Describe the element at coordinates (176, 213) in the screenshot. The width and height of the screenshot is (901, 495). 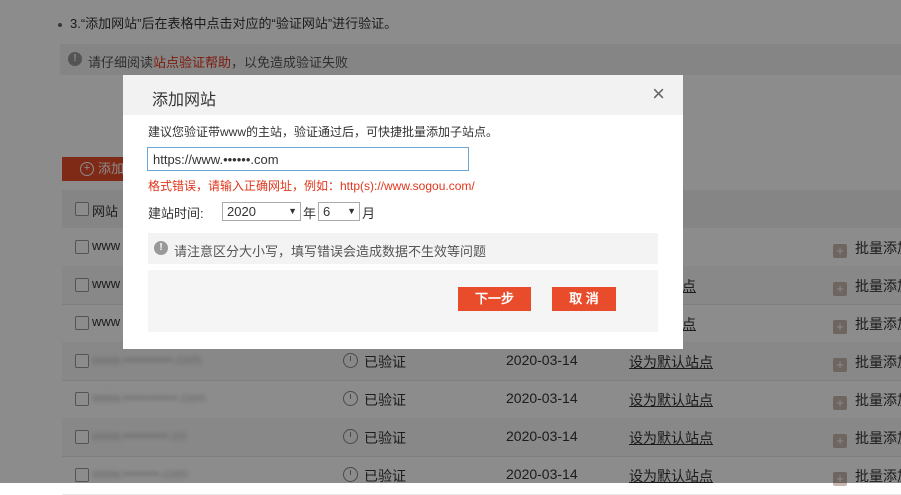
I see `build-date-label: 建站时间:` at that location.